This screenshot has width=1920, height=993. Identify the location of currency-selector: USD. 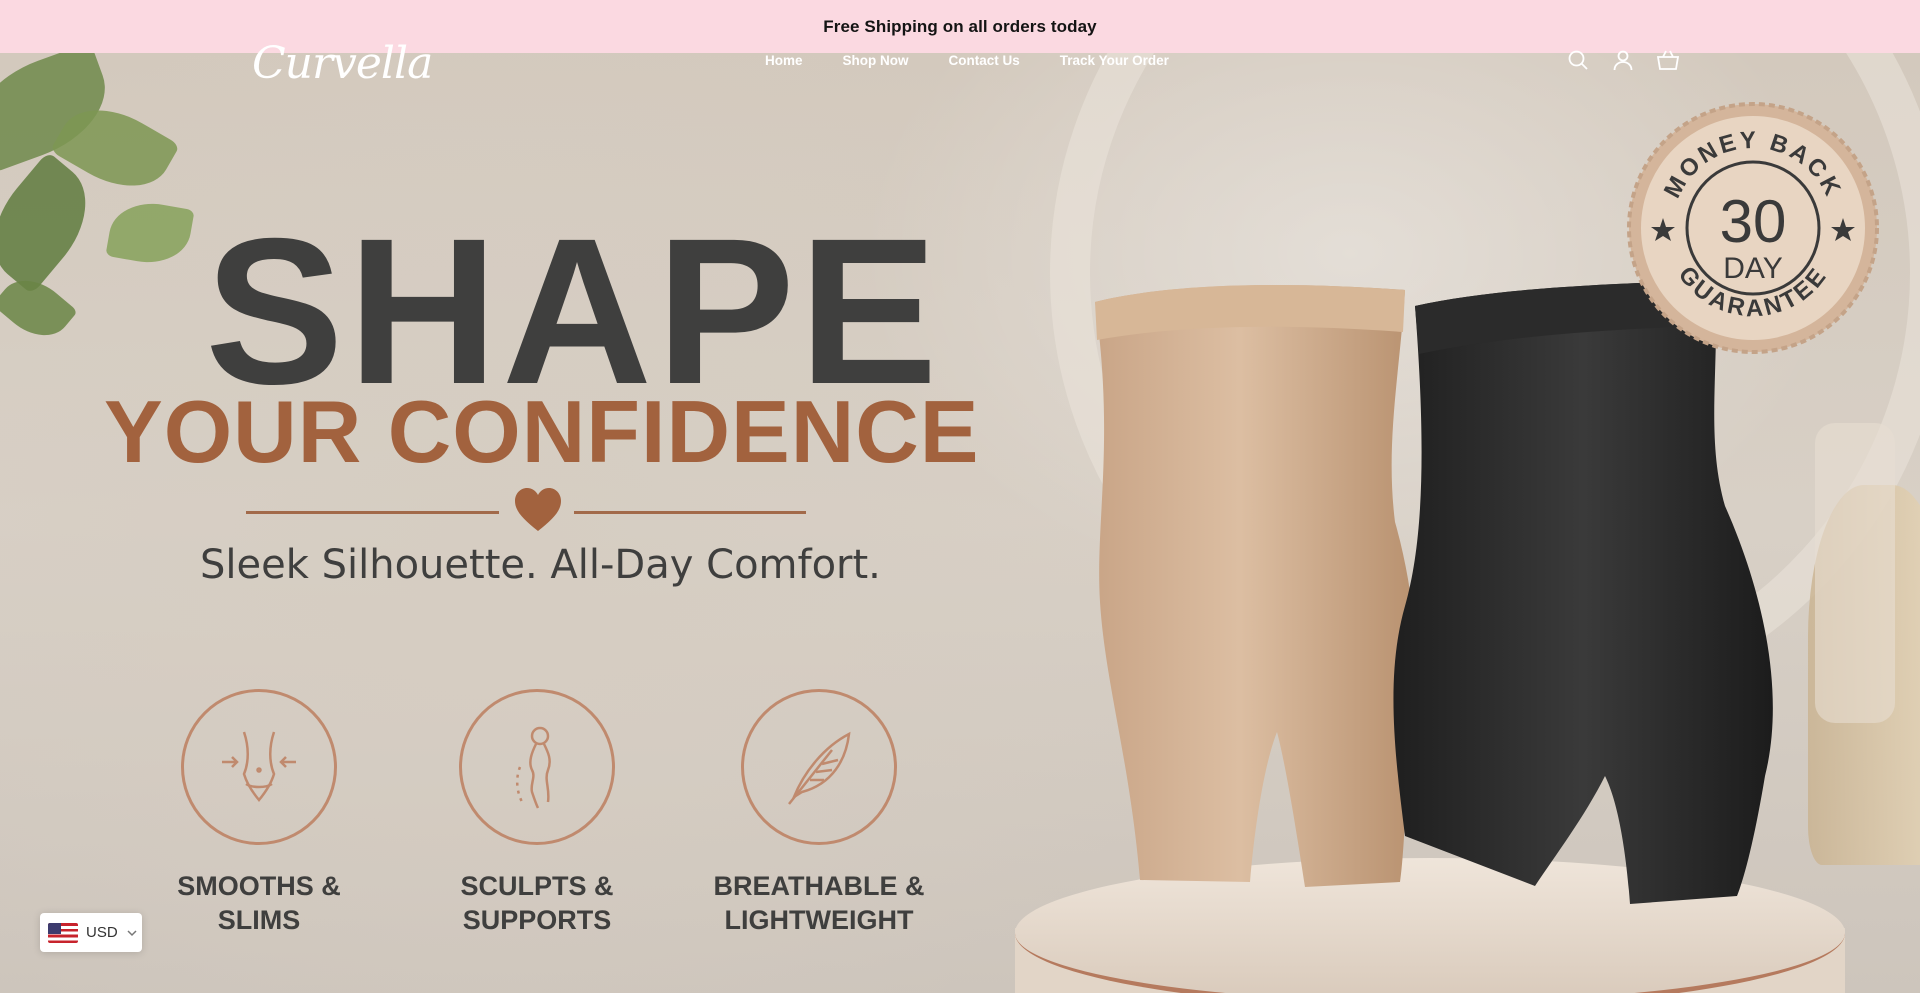
(91, 932).